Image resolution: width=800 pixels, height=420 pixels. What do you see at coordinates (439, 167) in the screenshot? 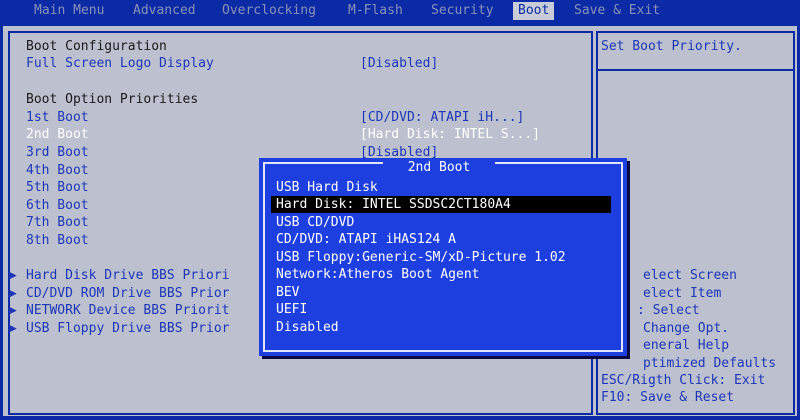
I see `popup-title: 2nd Boot` at bounding box center [439, 167].